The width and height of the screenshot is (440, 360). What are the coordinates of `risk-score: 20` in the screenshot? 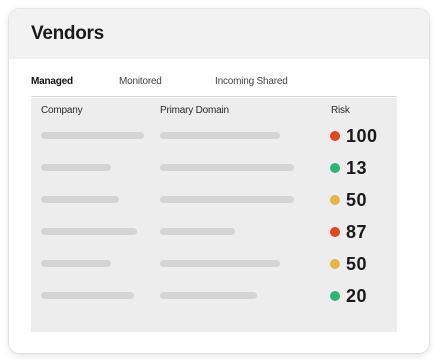 It's located at (357, 295).